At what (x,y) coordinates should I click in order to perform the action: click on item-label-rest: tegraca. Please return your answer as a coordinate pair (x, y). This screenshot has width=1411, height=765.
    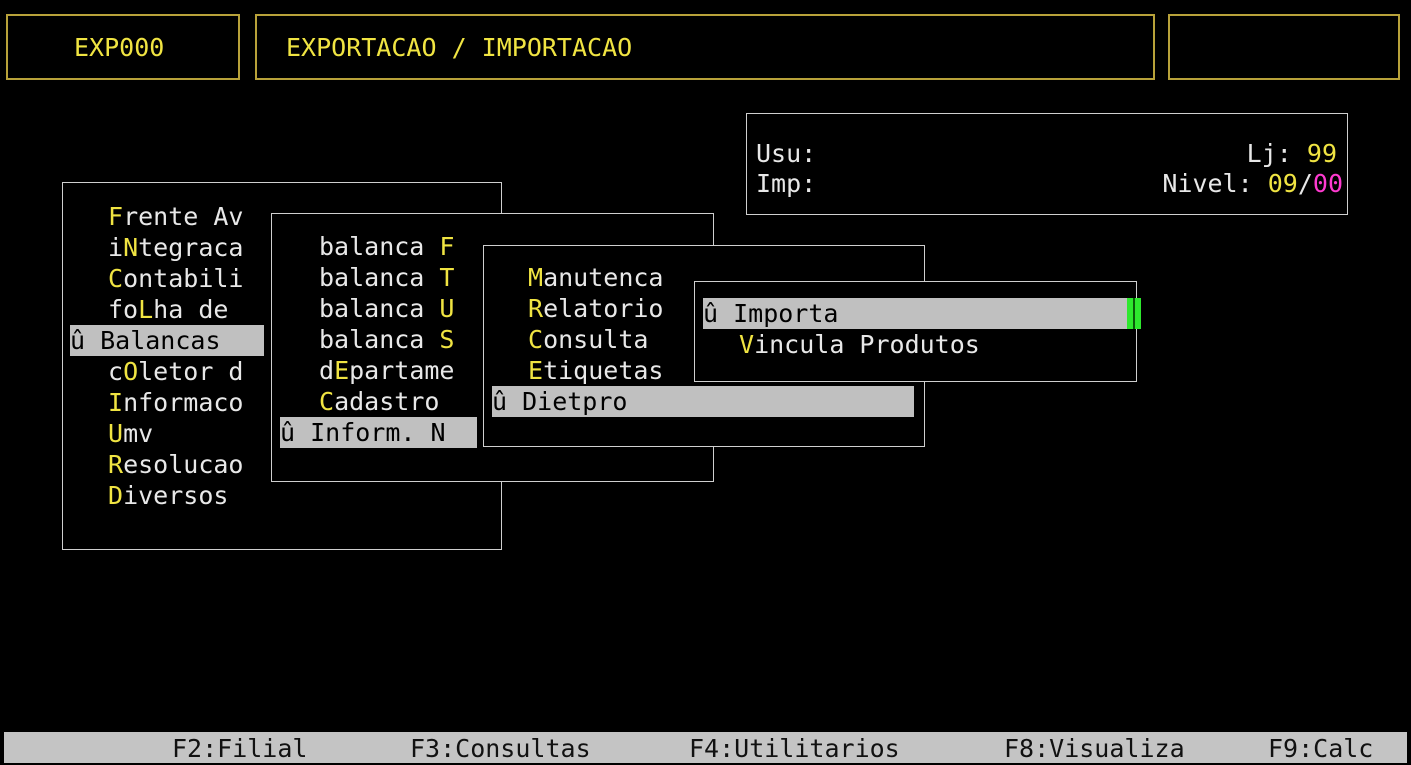
    Looking at the image, I should click on (191, 247).